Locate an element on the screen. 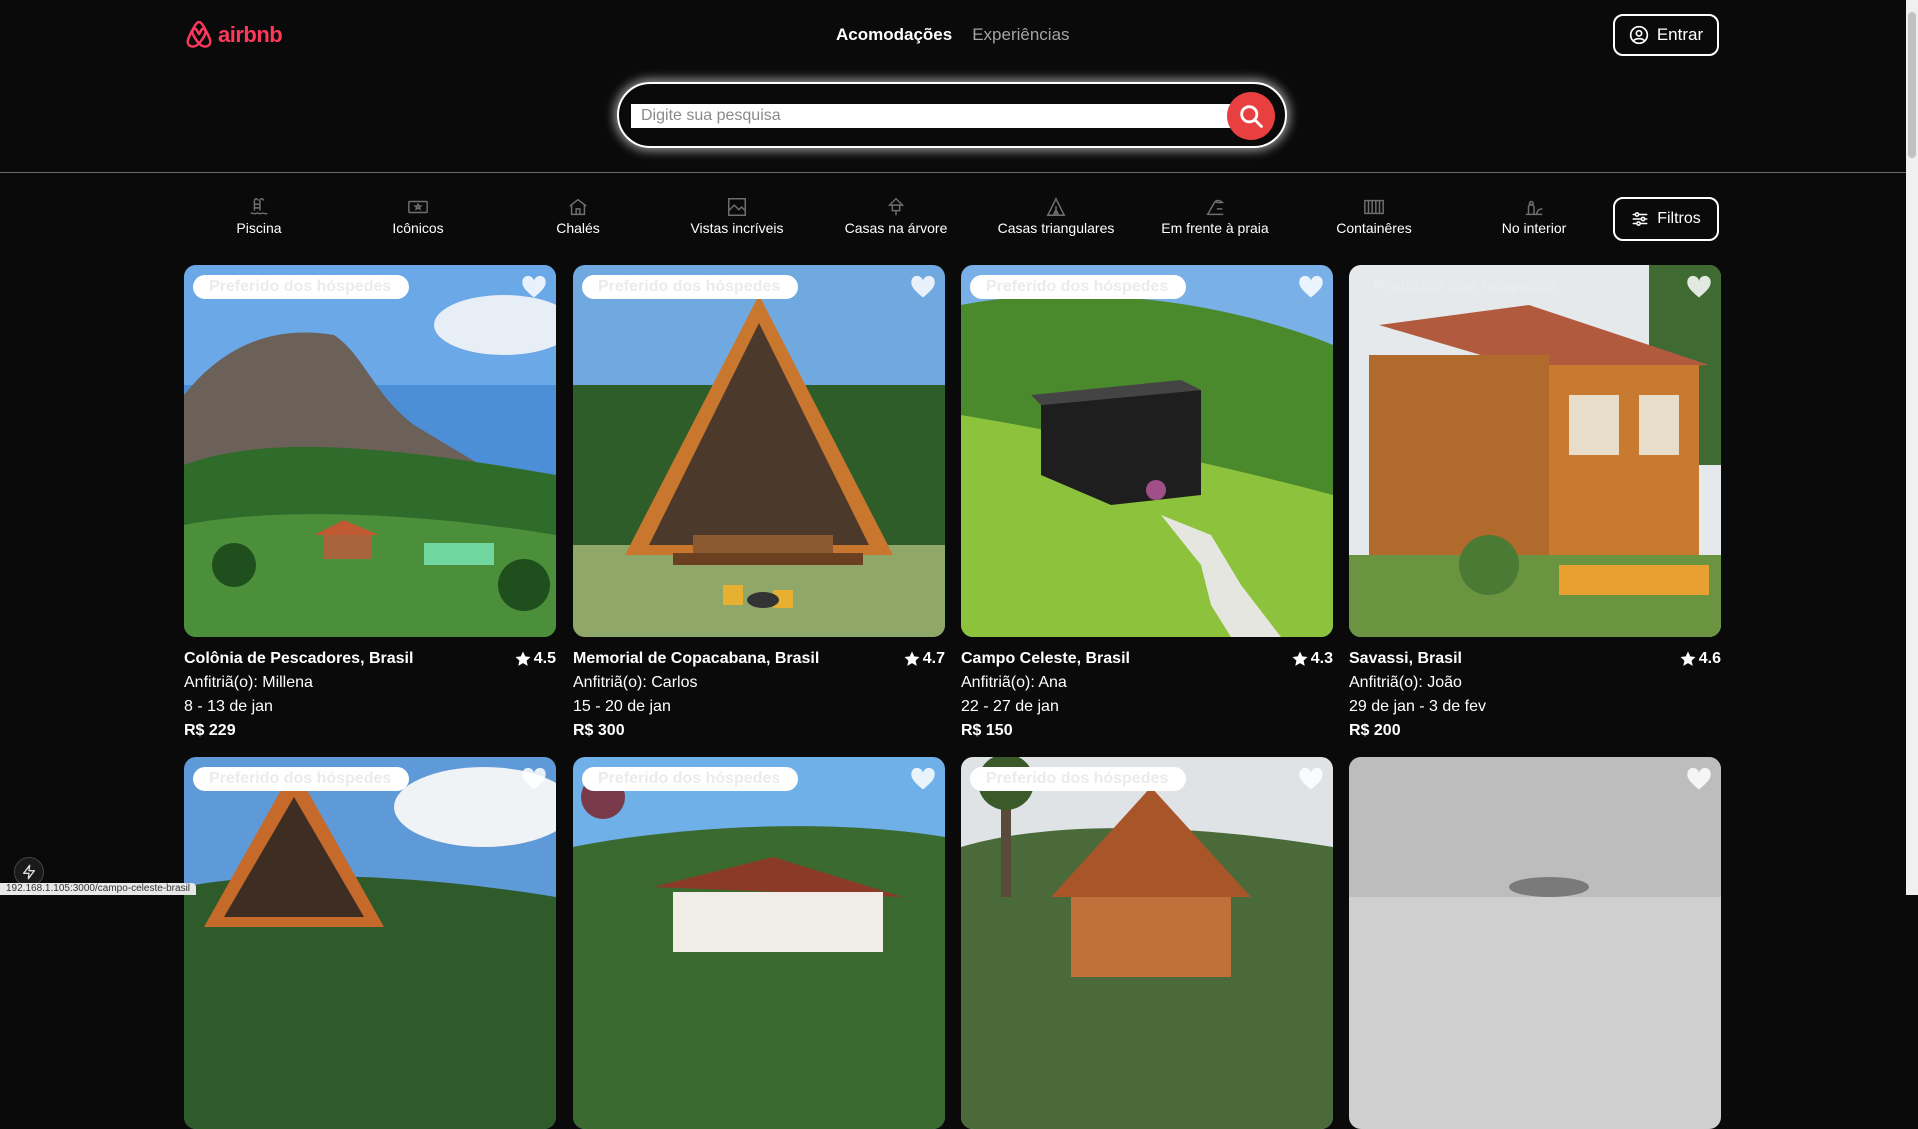 Image resolution: width=1918 pixels, height=1129 pixels. listing-host: Anfitriã(o): Millena is located at coordinates (248, 682).